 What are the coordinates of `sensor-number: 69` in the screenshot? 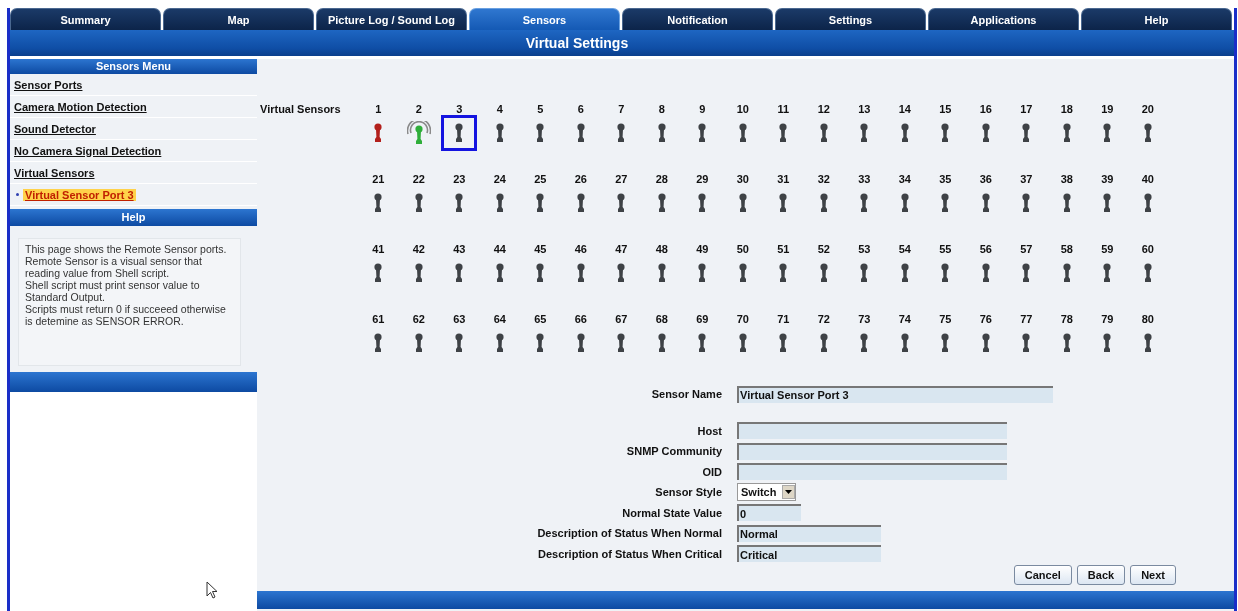 It's located at (702, 319).